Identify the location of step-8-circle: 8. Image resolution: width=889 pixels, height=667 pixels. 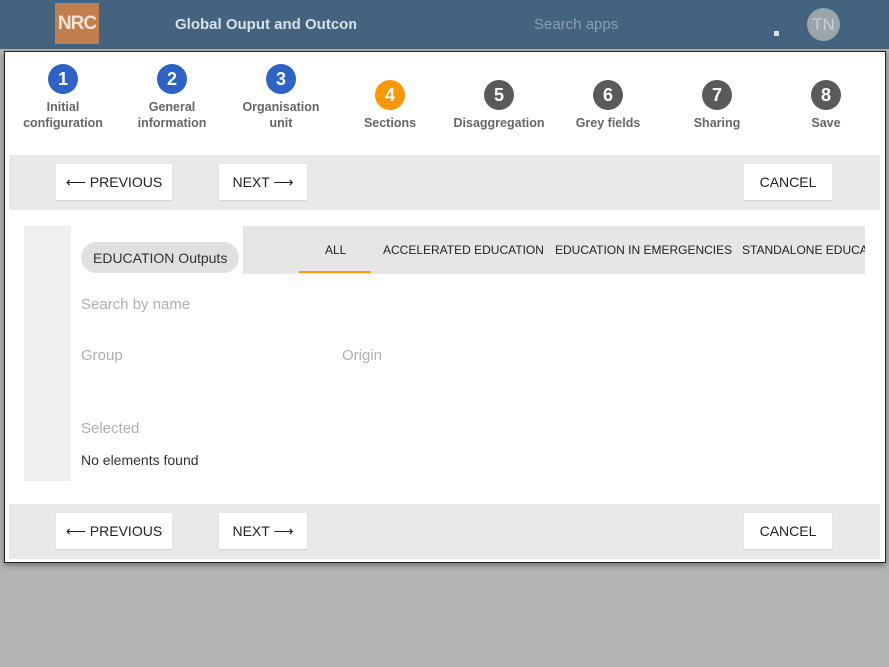
(826, 95).